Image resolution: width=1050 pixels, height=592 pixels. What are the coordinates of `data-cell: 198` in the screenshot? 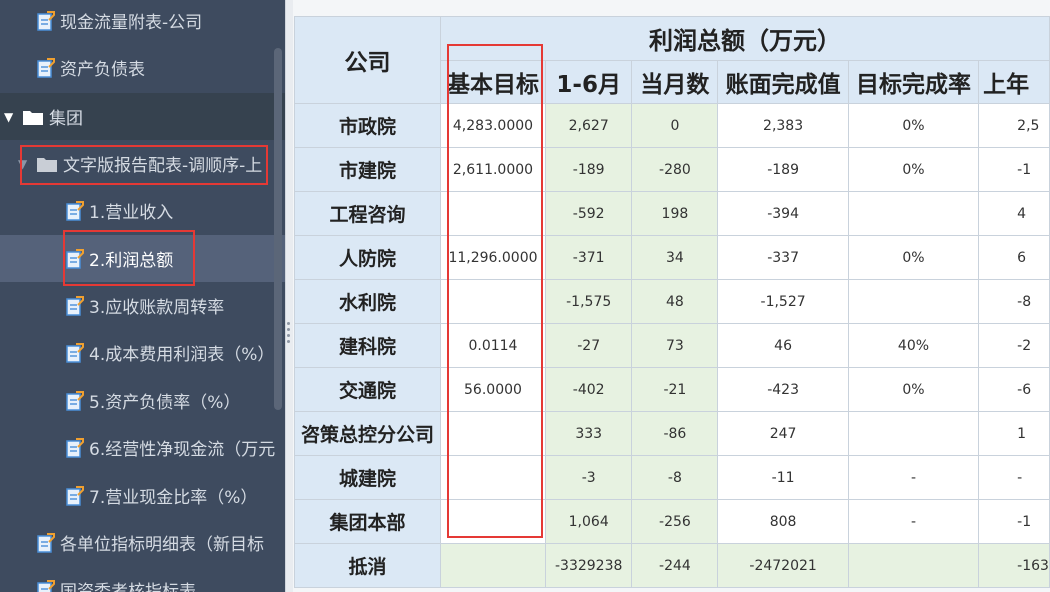 It's located at (675, 213).